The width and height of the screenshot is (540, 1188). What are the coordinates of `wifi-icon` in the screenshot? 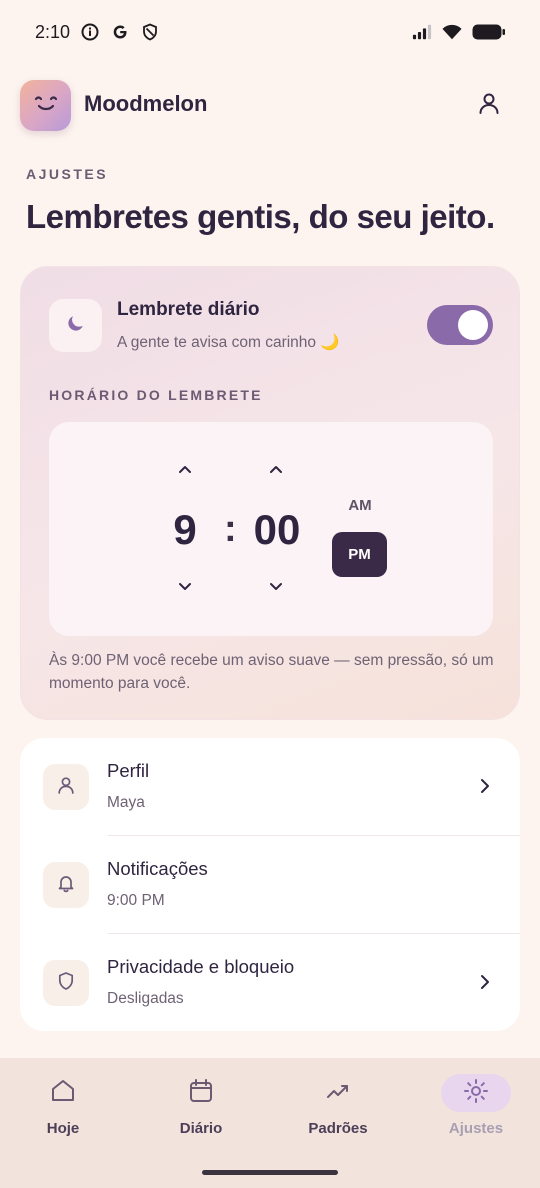 It's located at (452, 32).